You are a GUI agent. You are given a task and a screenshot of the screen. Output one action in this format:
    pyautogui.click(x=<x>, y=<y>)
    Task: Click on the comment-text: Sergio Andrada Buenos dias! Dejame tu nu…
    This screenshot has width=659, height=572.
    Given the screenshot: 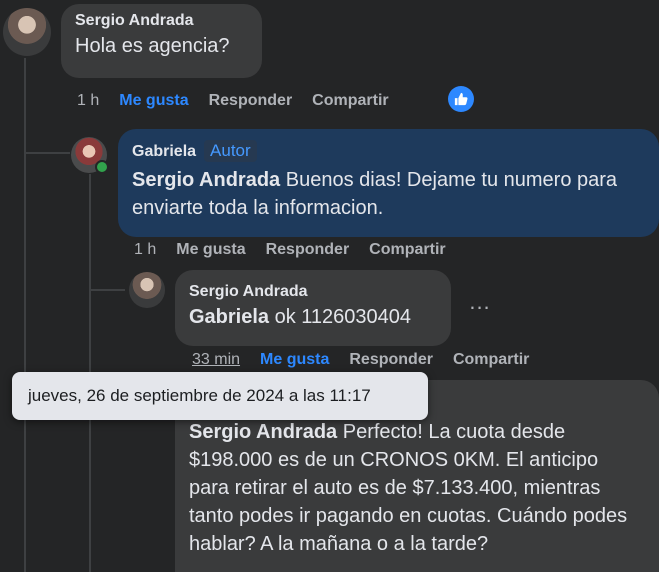 What is the action you would take?
    pyautogui.click(x=388, y=194)
    